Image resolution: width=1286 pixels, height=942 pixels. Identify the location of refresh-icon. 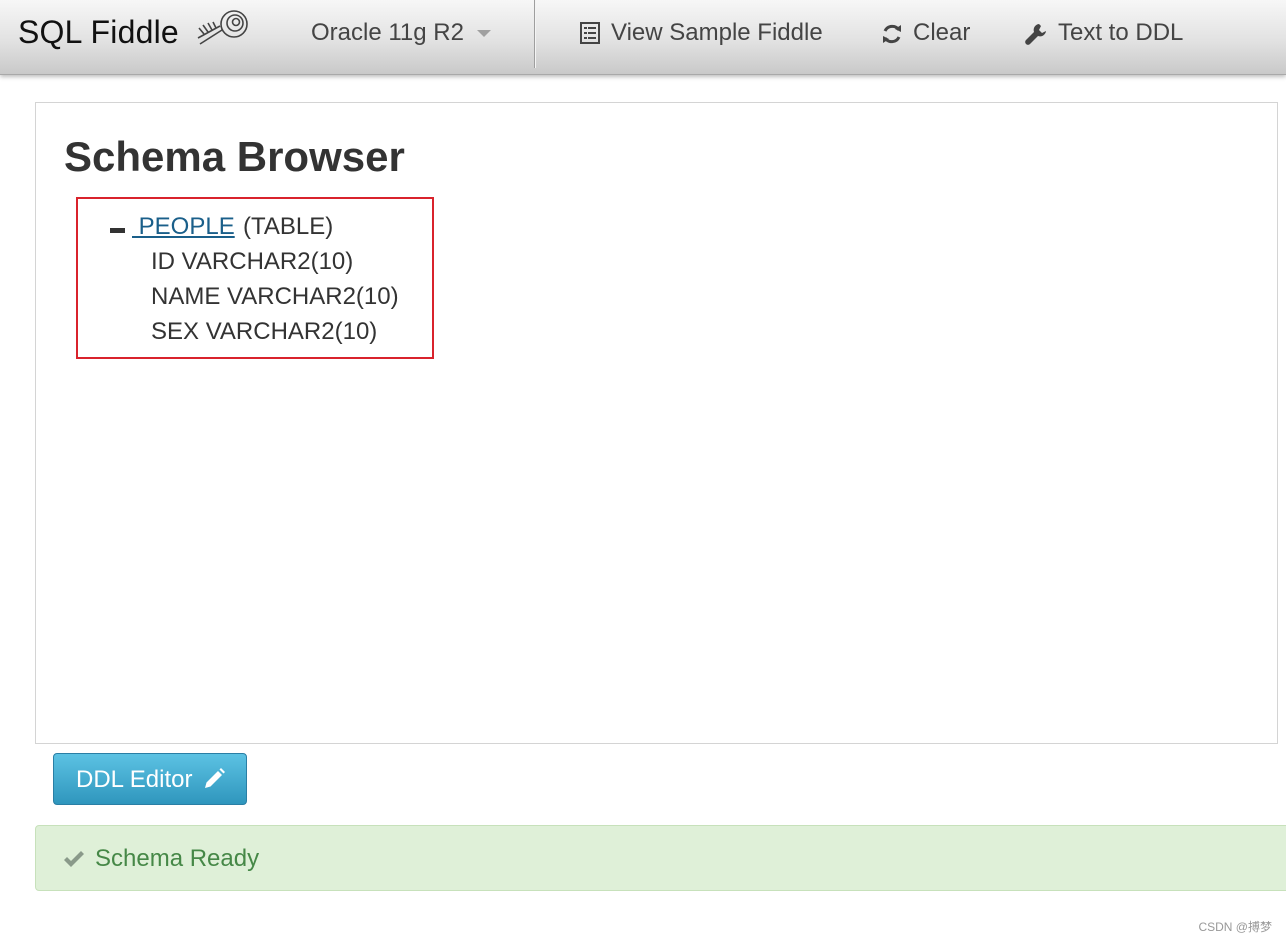
(892, 34).